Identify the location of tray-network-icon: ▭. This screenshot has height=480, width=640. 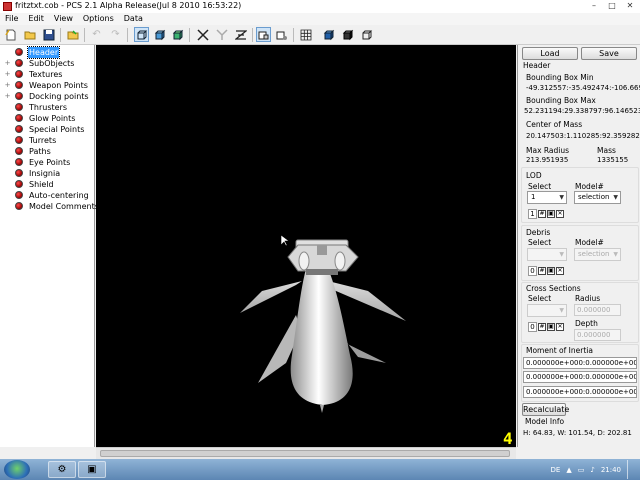
(581, 470).